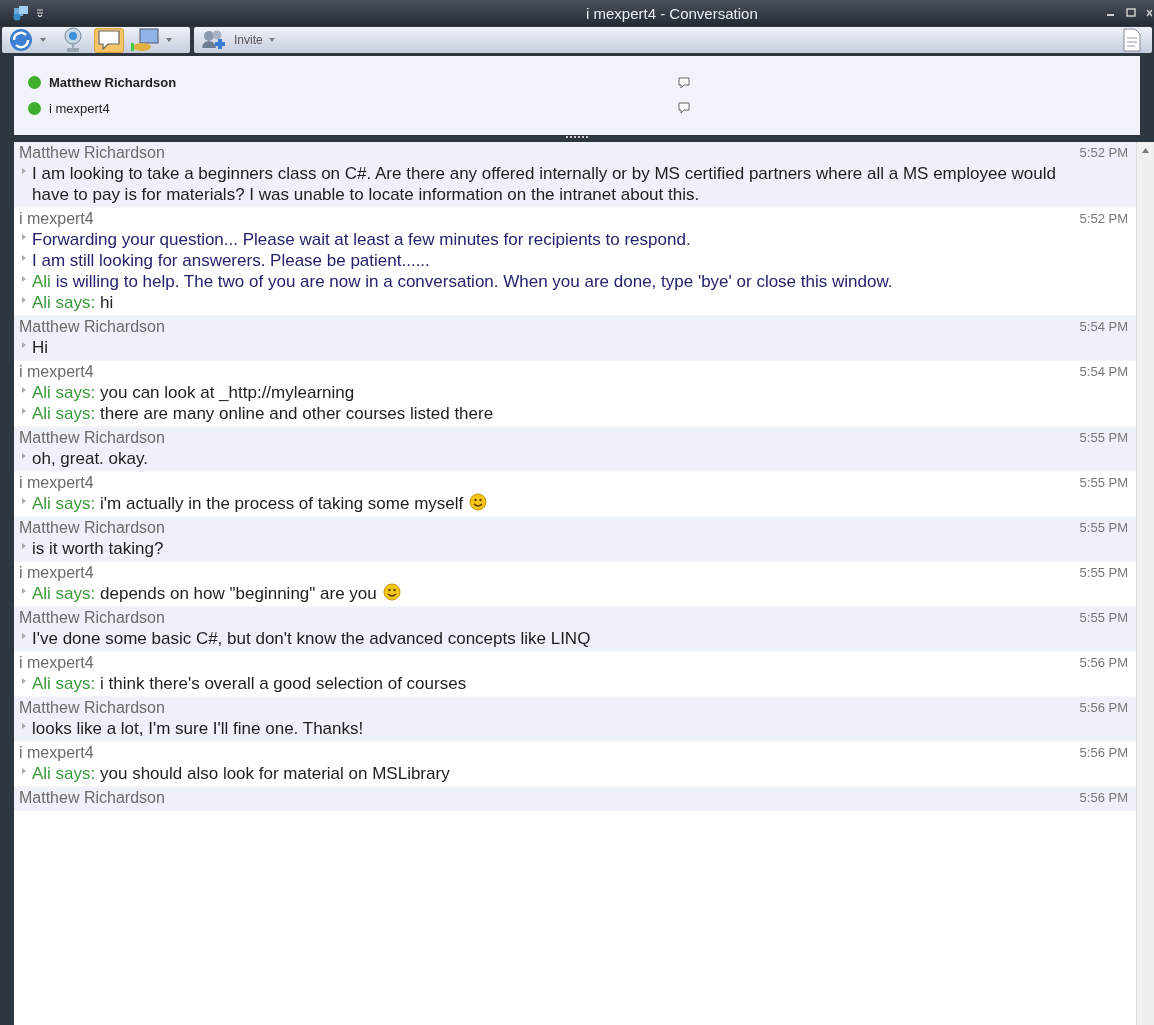  I want to click on document-icon, so click(1132, 40).